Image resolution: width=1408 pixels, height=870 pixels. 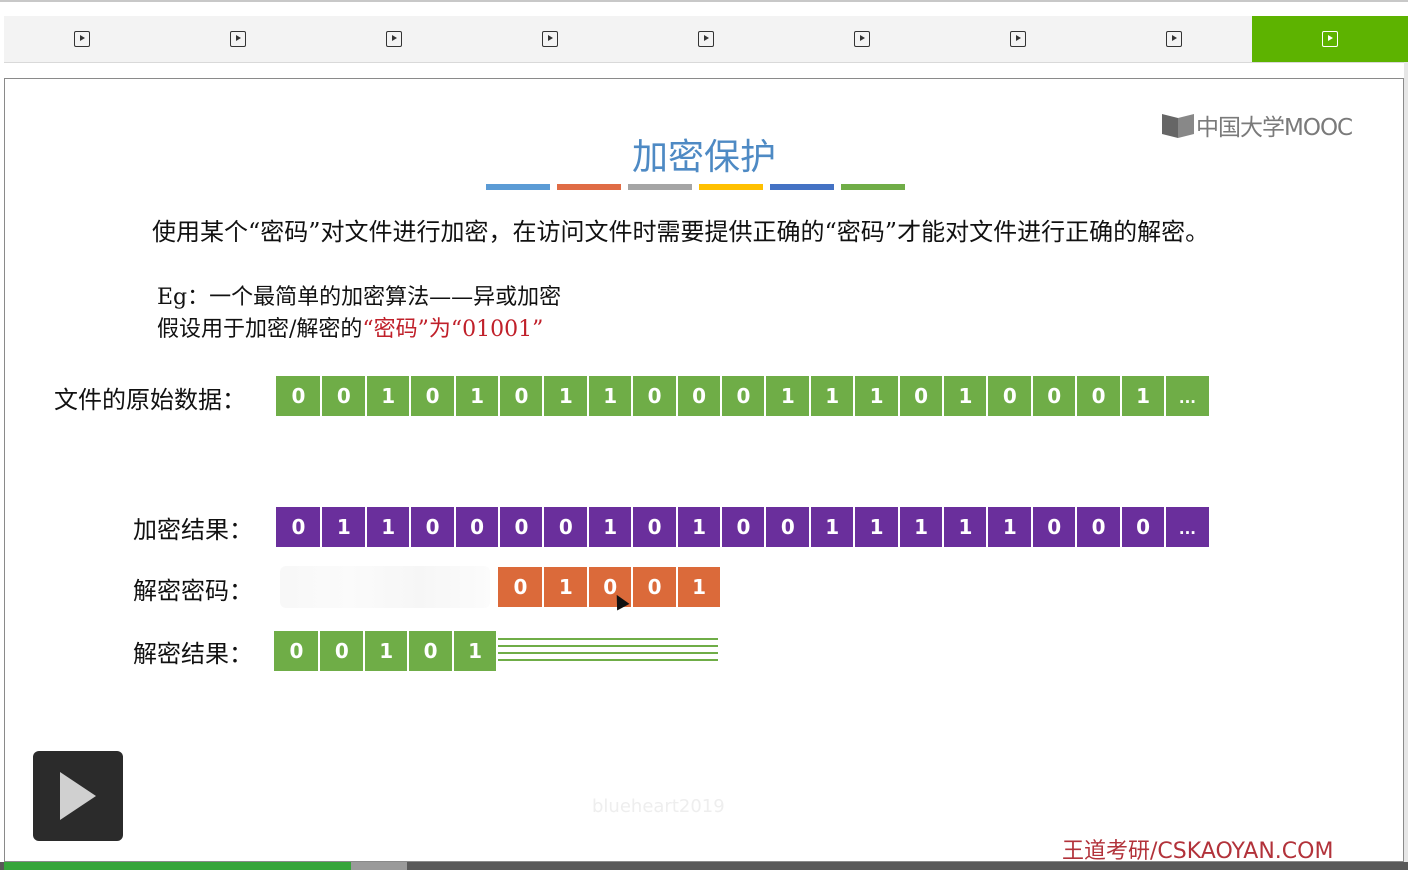 I want to click on progress-played, so click(x=177, y=866).